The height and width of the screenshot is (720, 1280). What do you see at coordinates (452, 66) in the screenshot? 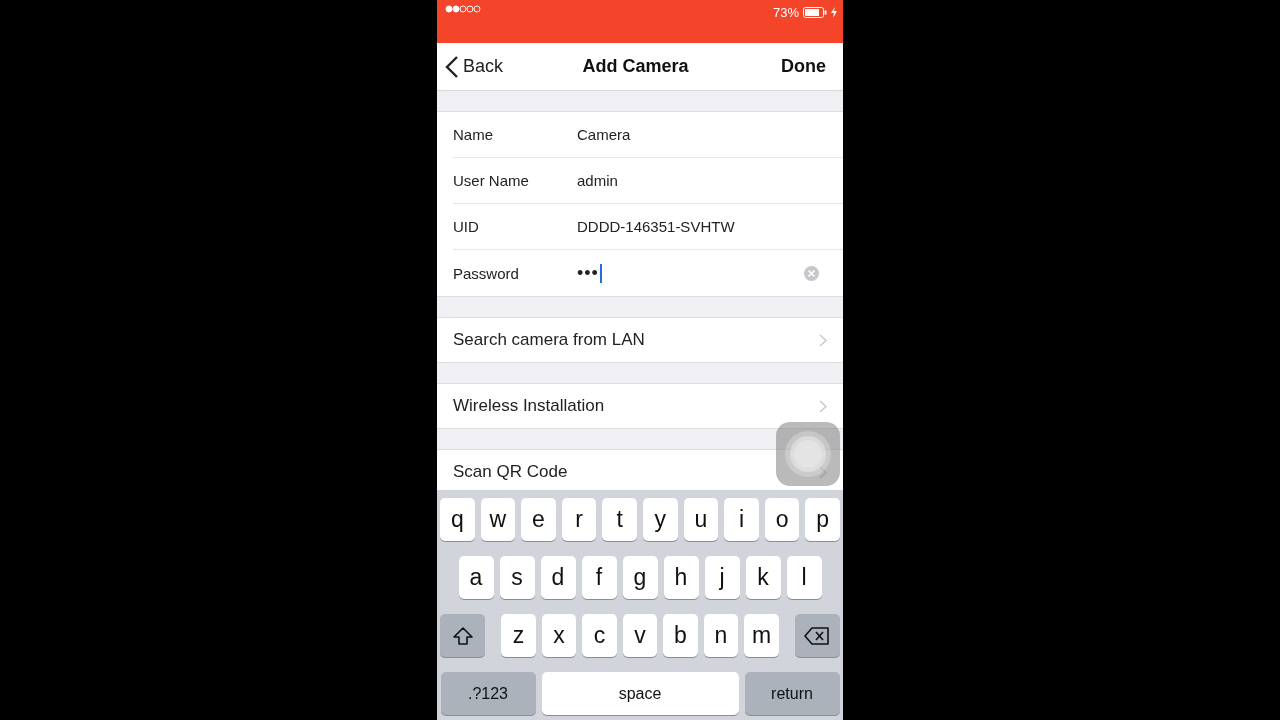
I see `chevron-left-icon` at bounding box center [452, 66].